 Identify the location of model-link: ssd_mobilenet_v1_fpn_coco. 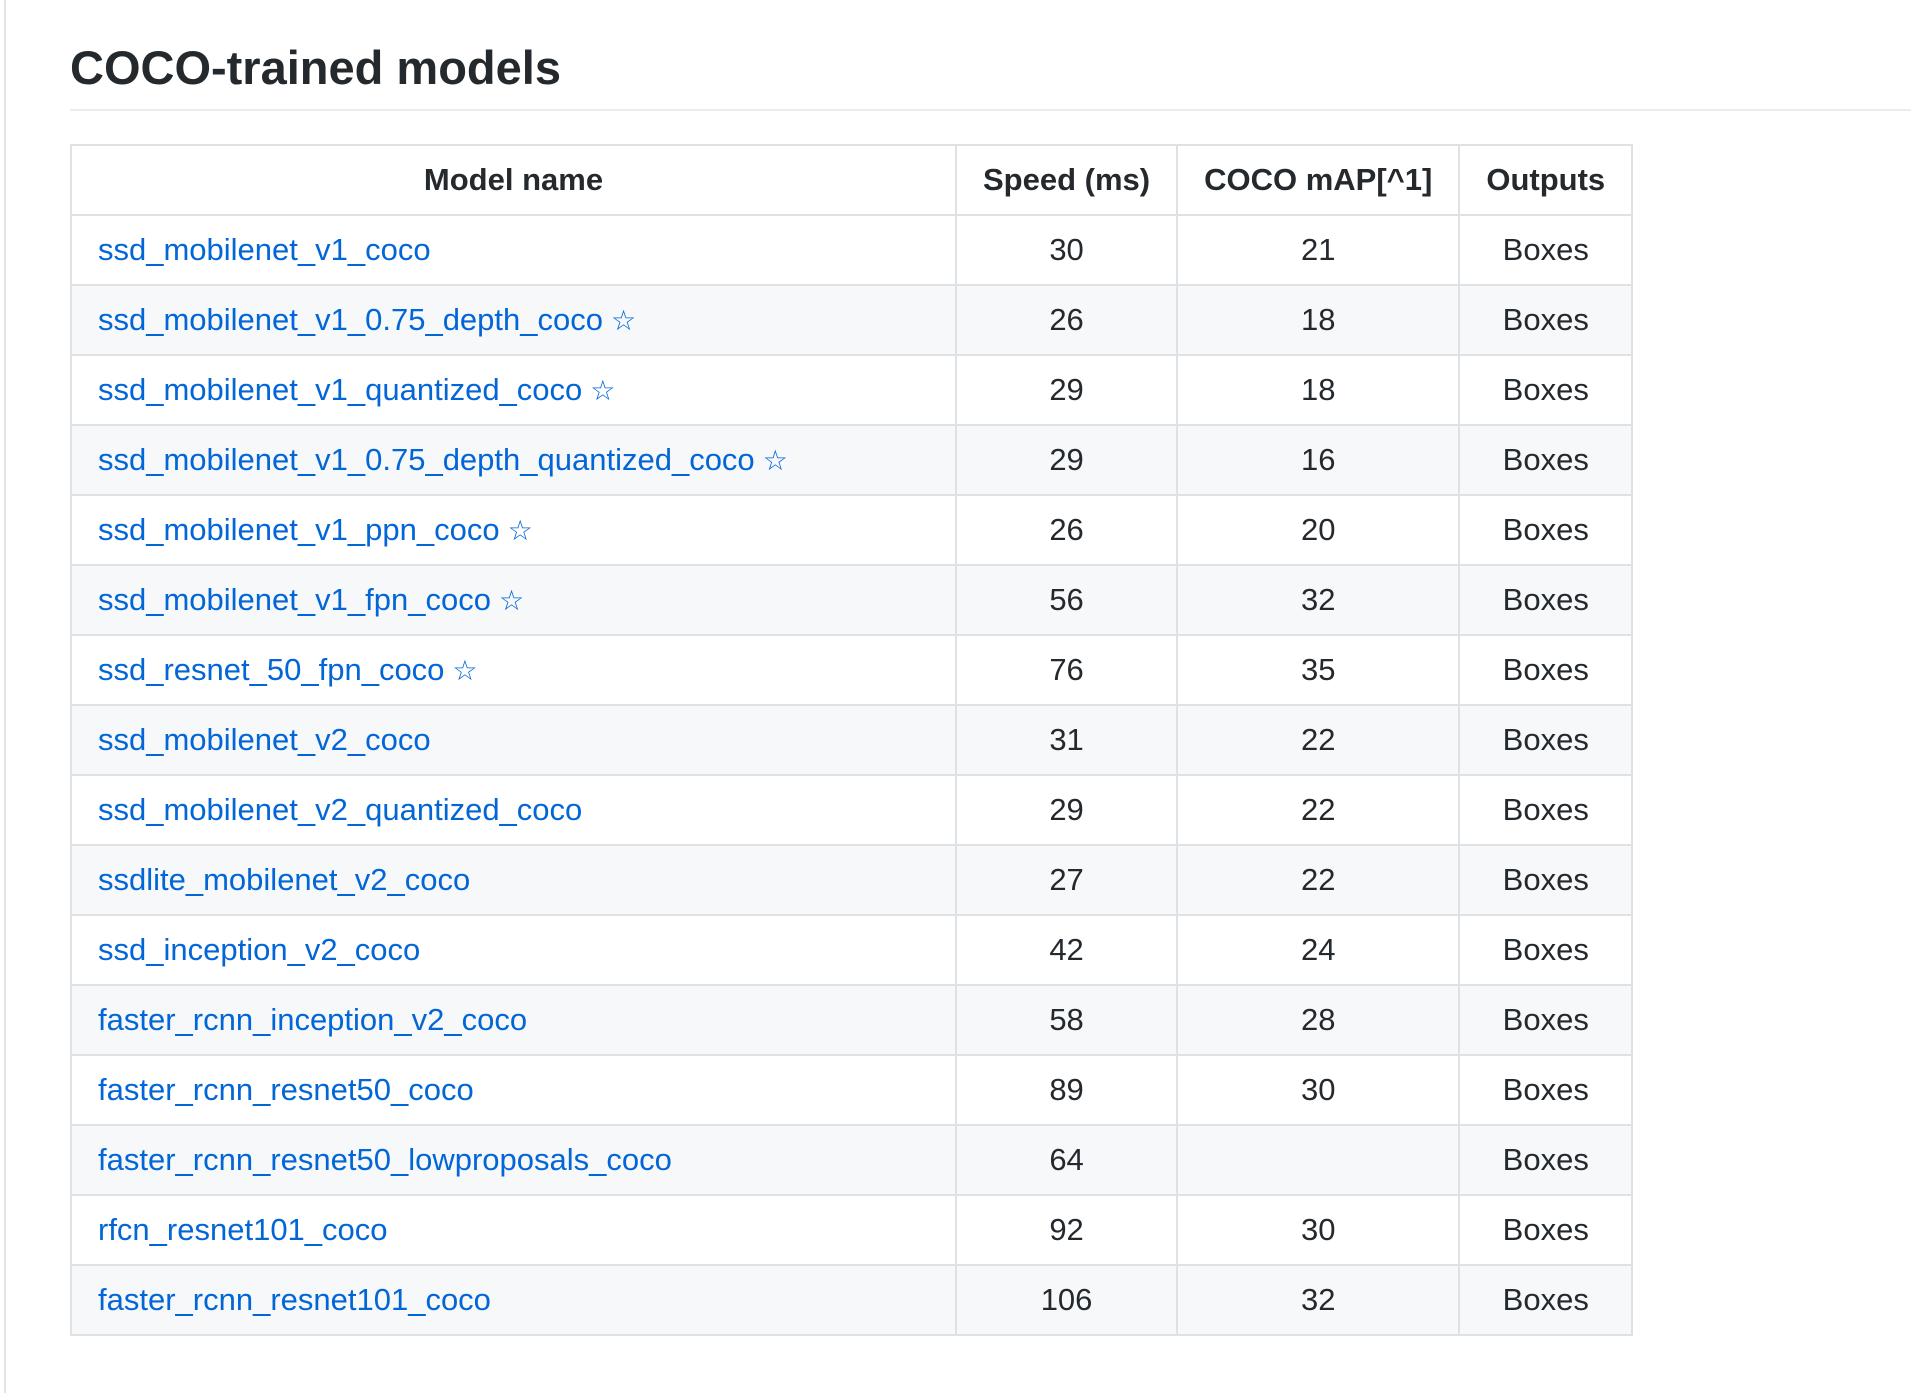
(294, 599).